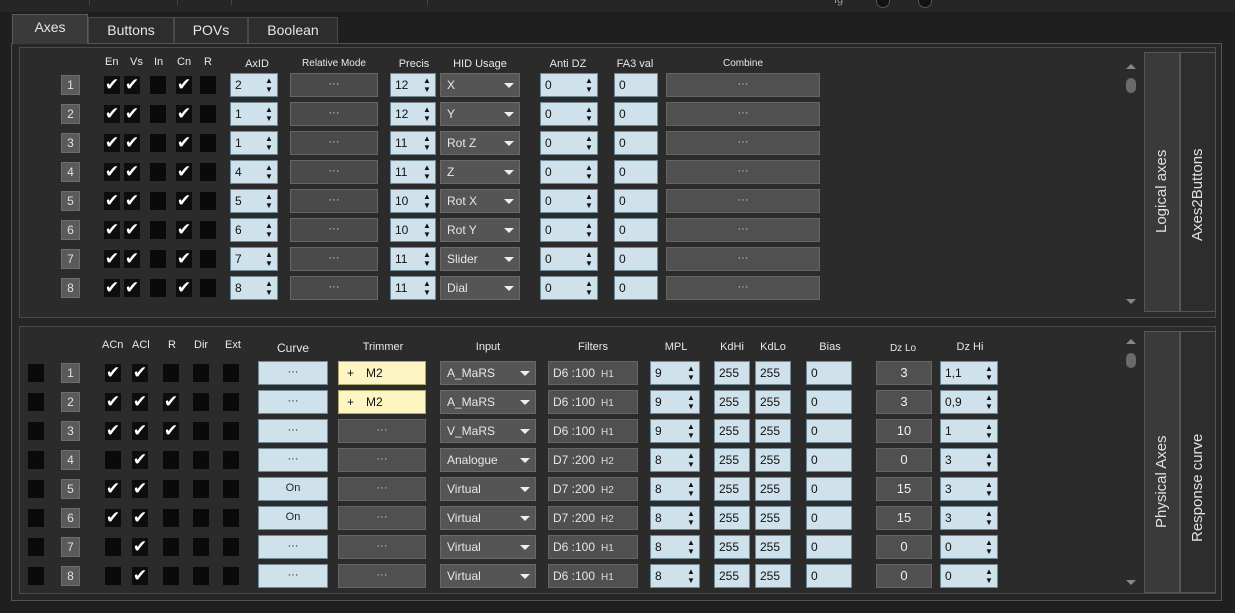 This screenshot has height=613, width=1235. Describe the element at coordinates (904, 489) in the screenshot. I see `dz-lo-field: 15` at that location.